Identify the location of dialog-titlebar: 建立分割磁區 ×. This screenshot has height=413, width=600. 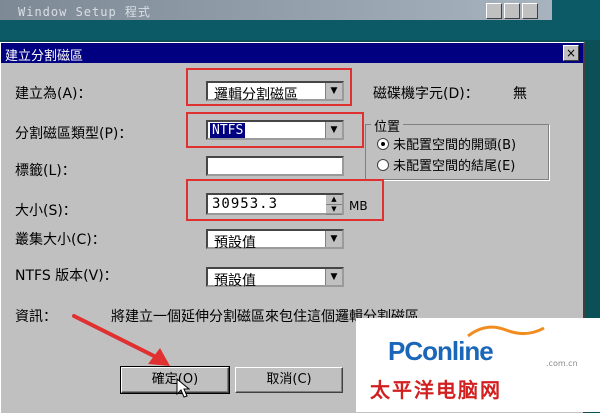
(292, 53).